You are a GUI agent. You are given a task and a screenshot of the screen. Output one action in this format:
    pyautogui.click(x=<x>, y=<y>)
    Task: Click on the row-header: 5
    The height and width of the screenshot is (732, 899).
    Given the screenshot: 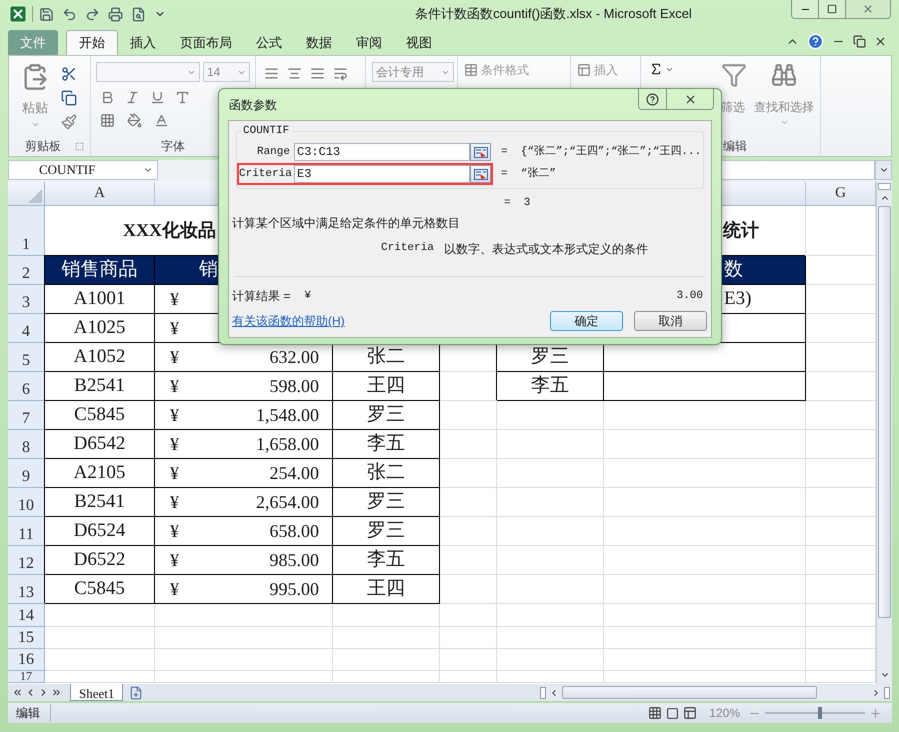 What is the action you would take?
    pyautogui.click(x=26, y=357)
    